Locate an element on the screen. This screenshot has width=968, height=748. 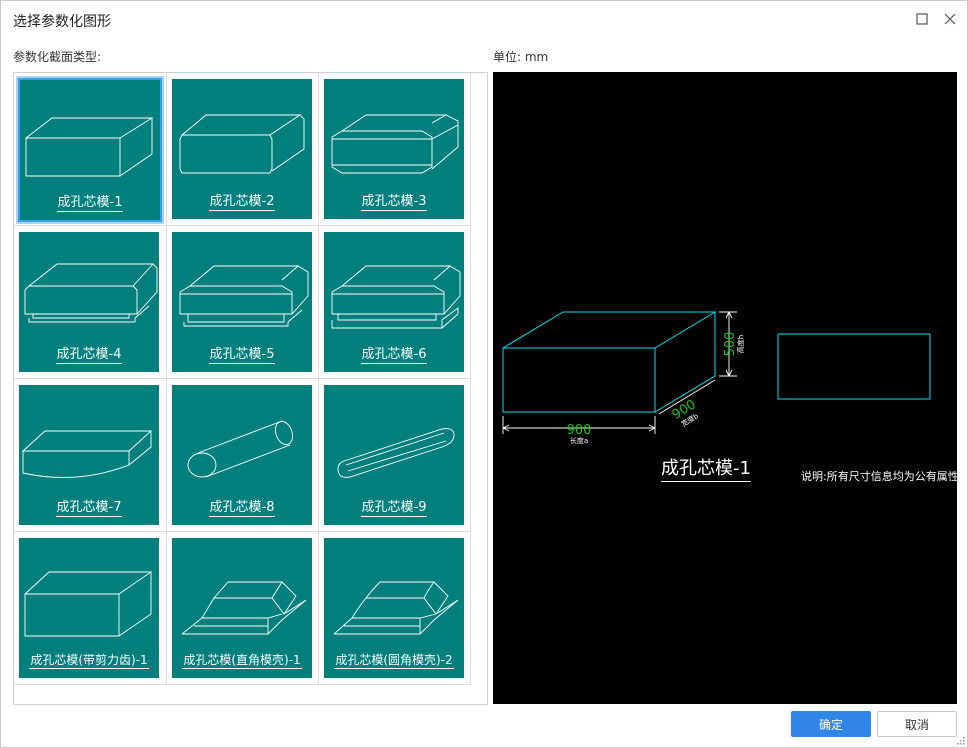
shape-thumbnail: 成孔芯模-9 is located at coordinates (394, 455).